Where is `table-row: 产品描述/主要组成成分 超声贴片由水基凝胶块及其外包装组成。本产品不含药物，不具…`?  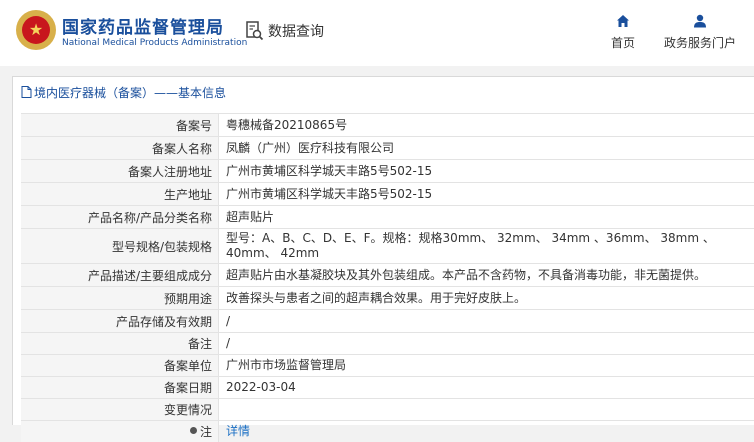 table-row: 产品描述/主要组成成分 超声贴片由水基凝胶块及其外包装组成。本产品不含药物，不具… is located at coordinates (387, 274).